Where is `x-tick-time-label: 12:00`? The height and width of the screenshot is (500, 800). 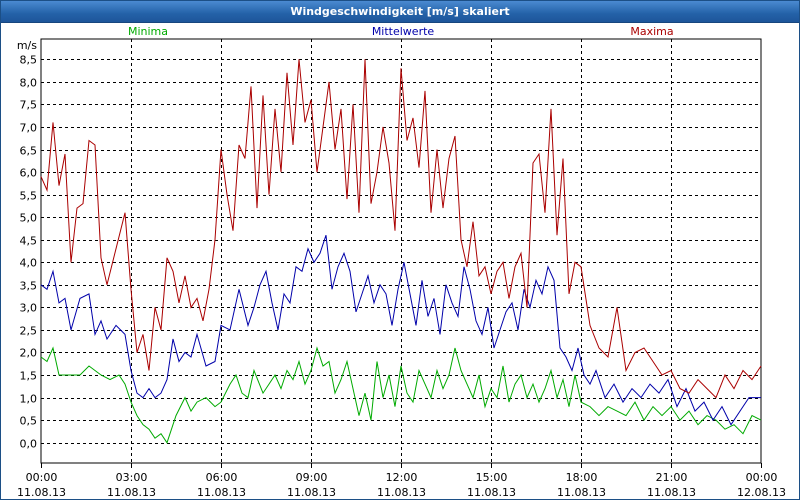
x-tick-time-label: 12:00 is located at coordinates (402, 477).